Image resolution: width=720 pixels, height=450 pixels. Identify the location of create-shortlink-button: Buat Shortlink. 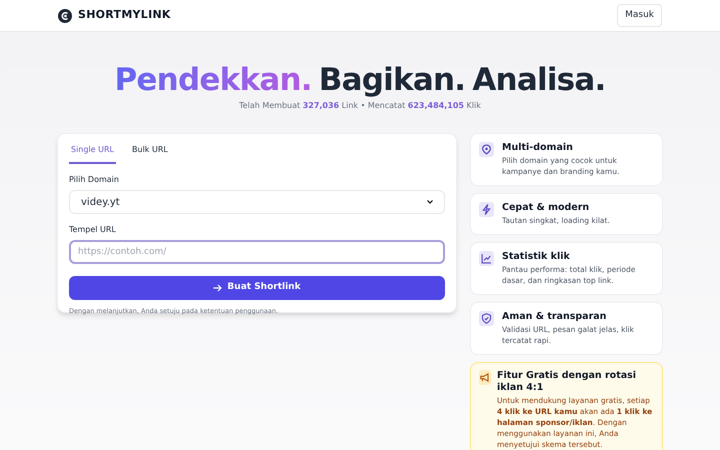
(257, 288).